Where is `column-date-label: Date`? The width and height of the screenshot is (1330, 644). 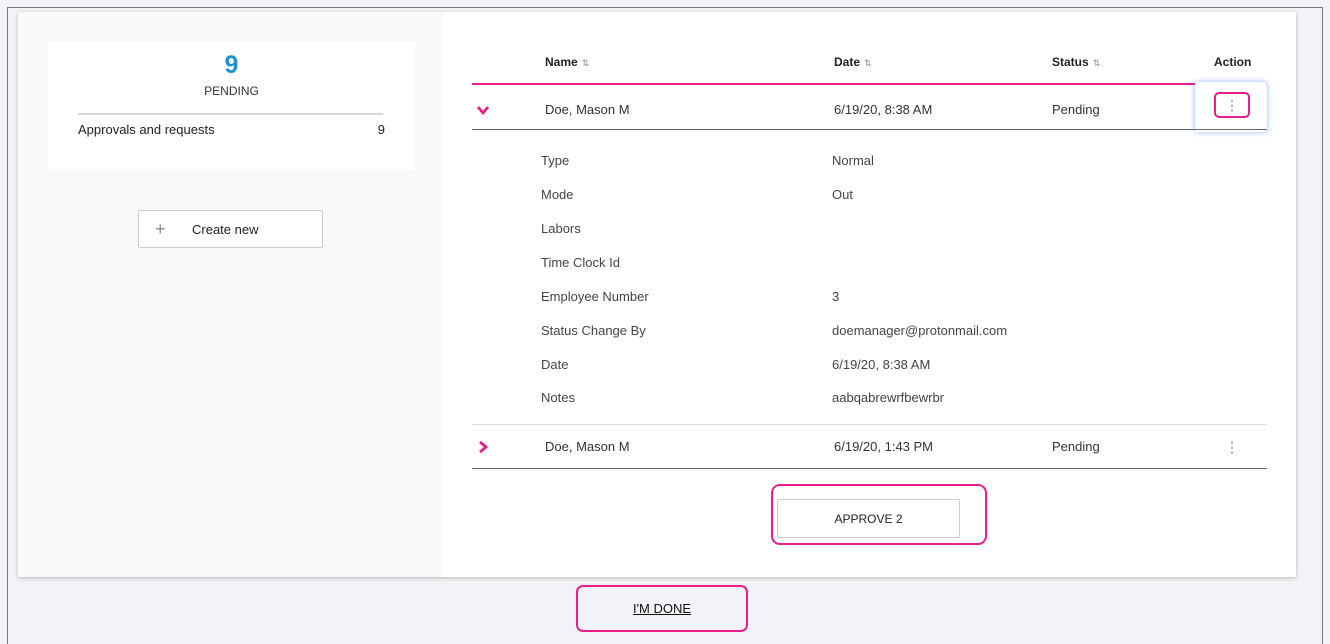
column-date-label: Date is located at coordinates (847, 62).